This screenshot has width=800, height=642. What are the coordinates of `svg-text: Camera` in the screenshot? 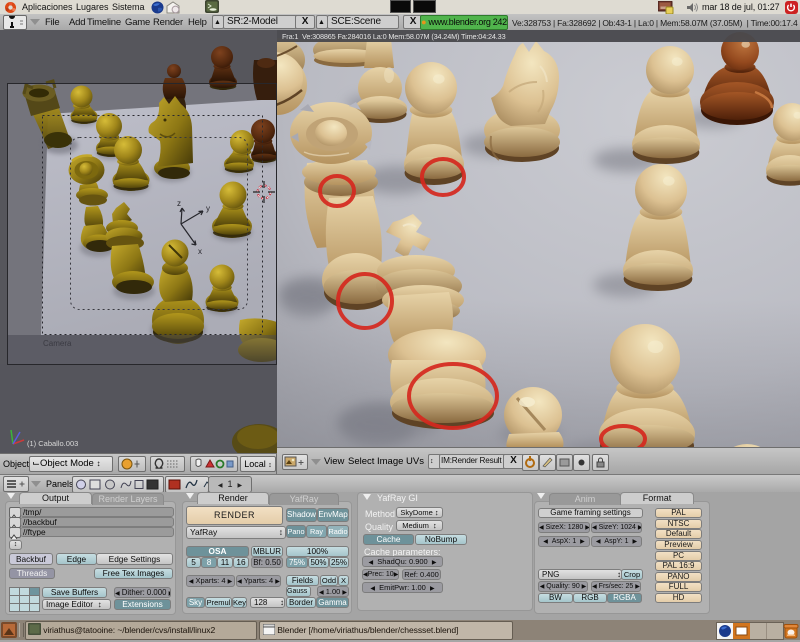 It's located at (57, 343).